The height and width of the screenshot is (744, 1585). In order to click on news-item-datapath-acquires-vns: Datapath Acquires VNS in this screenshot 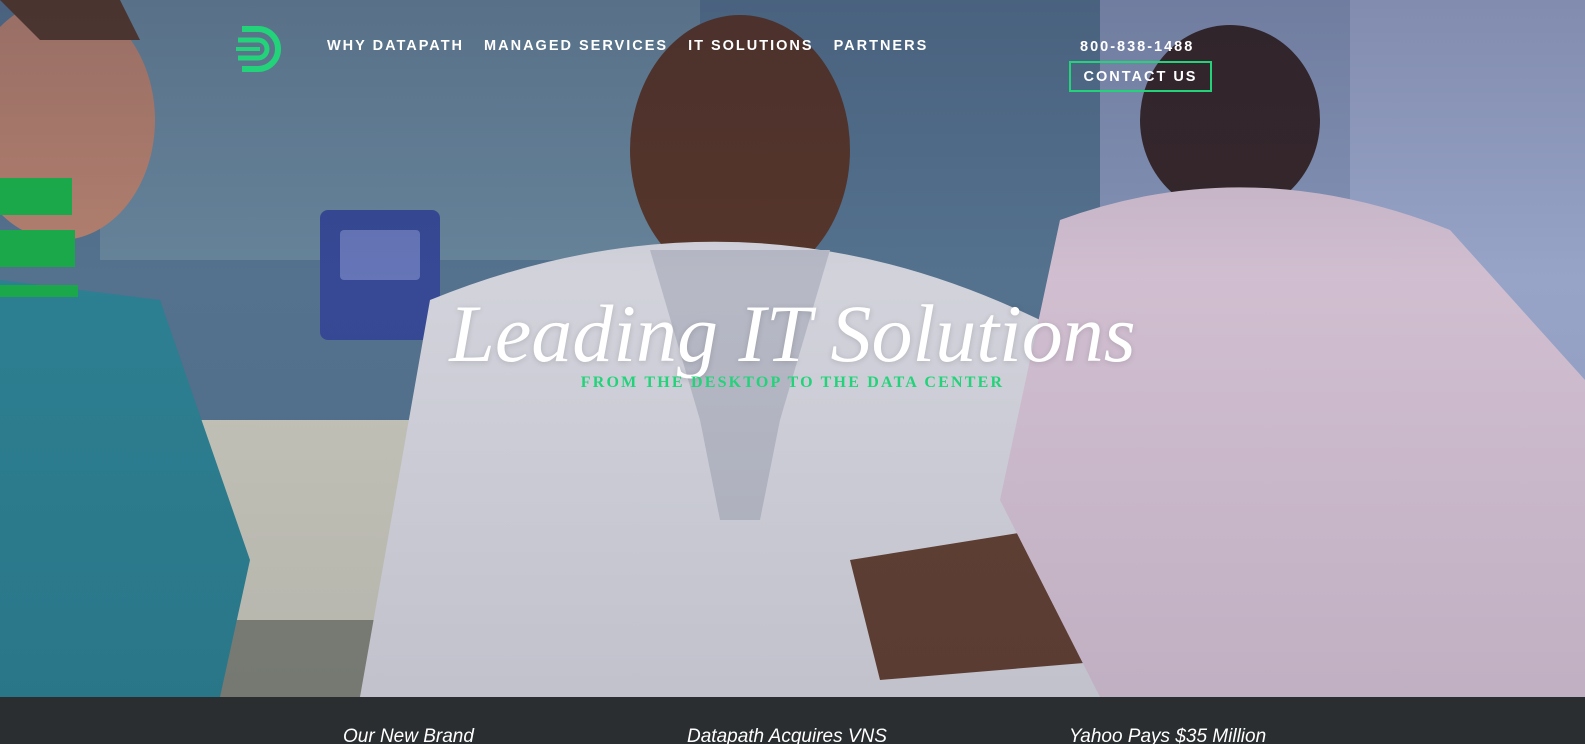, I will do `click(787, 735)`.